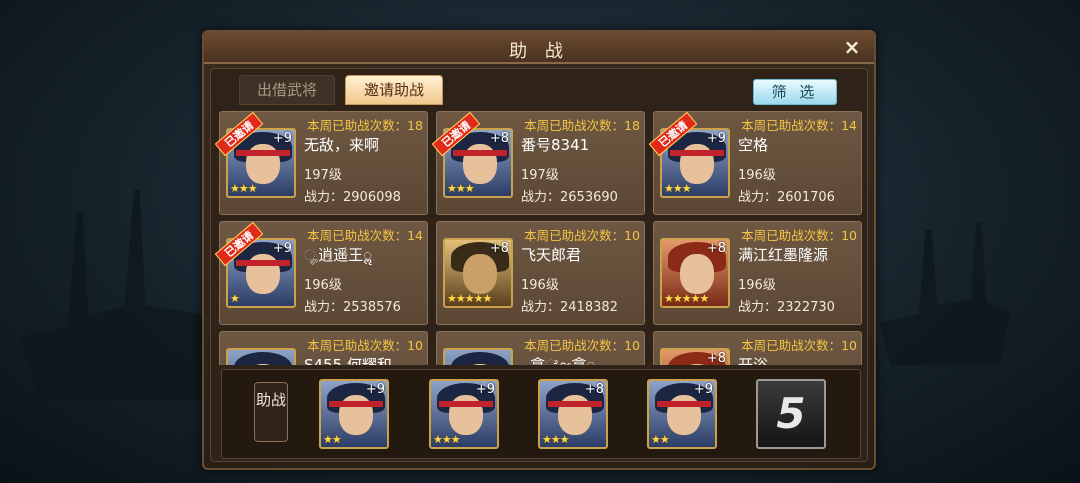 This screenshot has width=1080, height=483. Describe the element at coordinates (539, 51) in the screenshot. I see `dialog-title: 助 战` at that location.